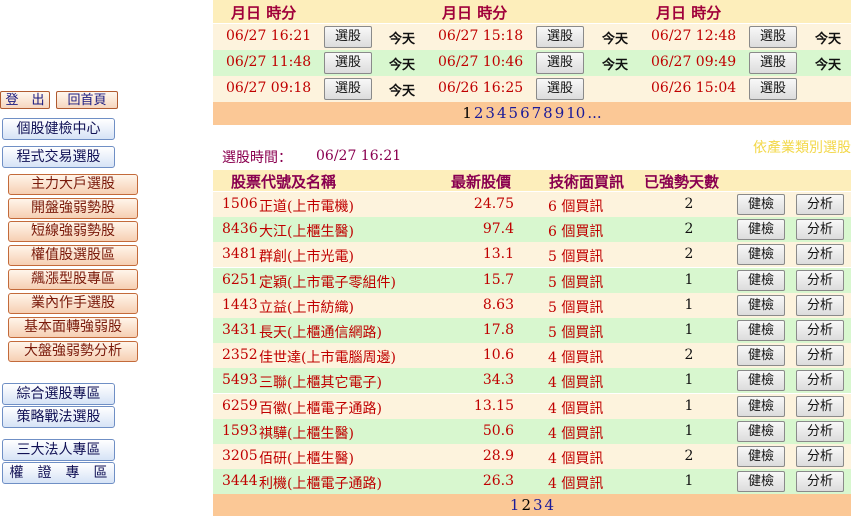  I want to click on stock-name: 佳世達(上市電腦周邊), so click(327, 357).